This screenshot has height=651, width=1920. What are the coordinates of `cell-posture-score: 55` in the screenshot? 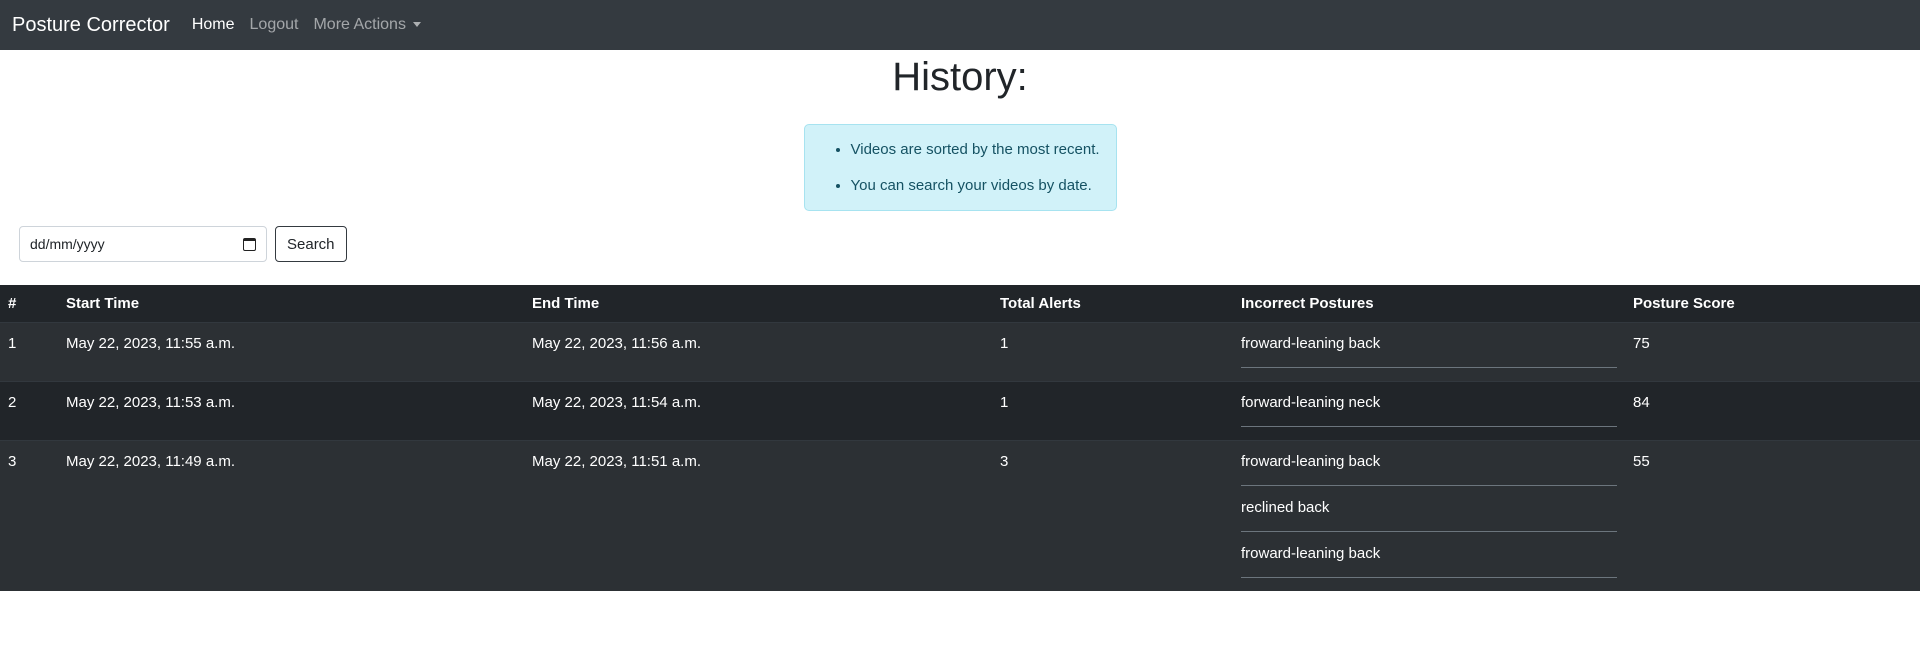 It's located at (1641, 461).